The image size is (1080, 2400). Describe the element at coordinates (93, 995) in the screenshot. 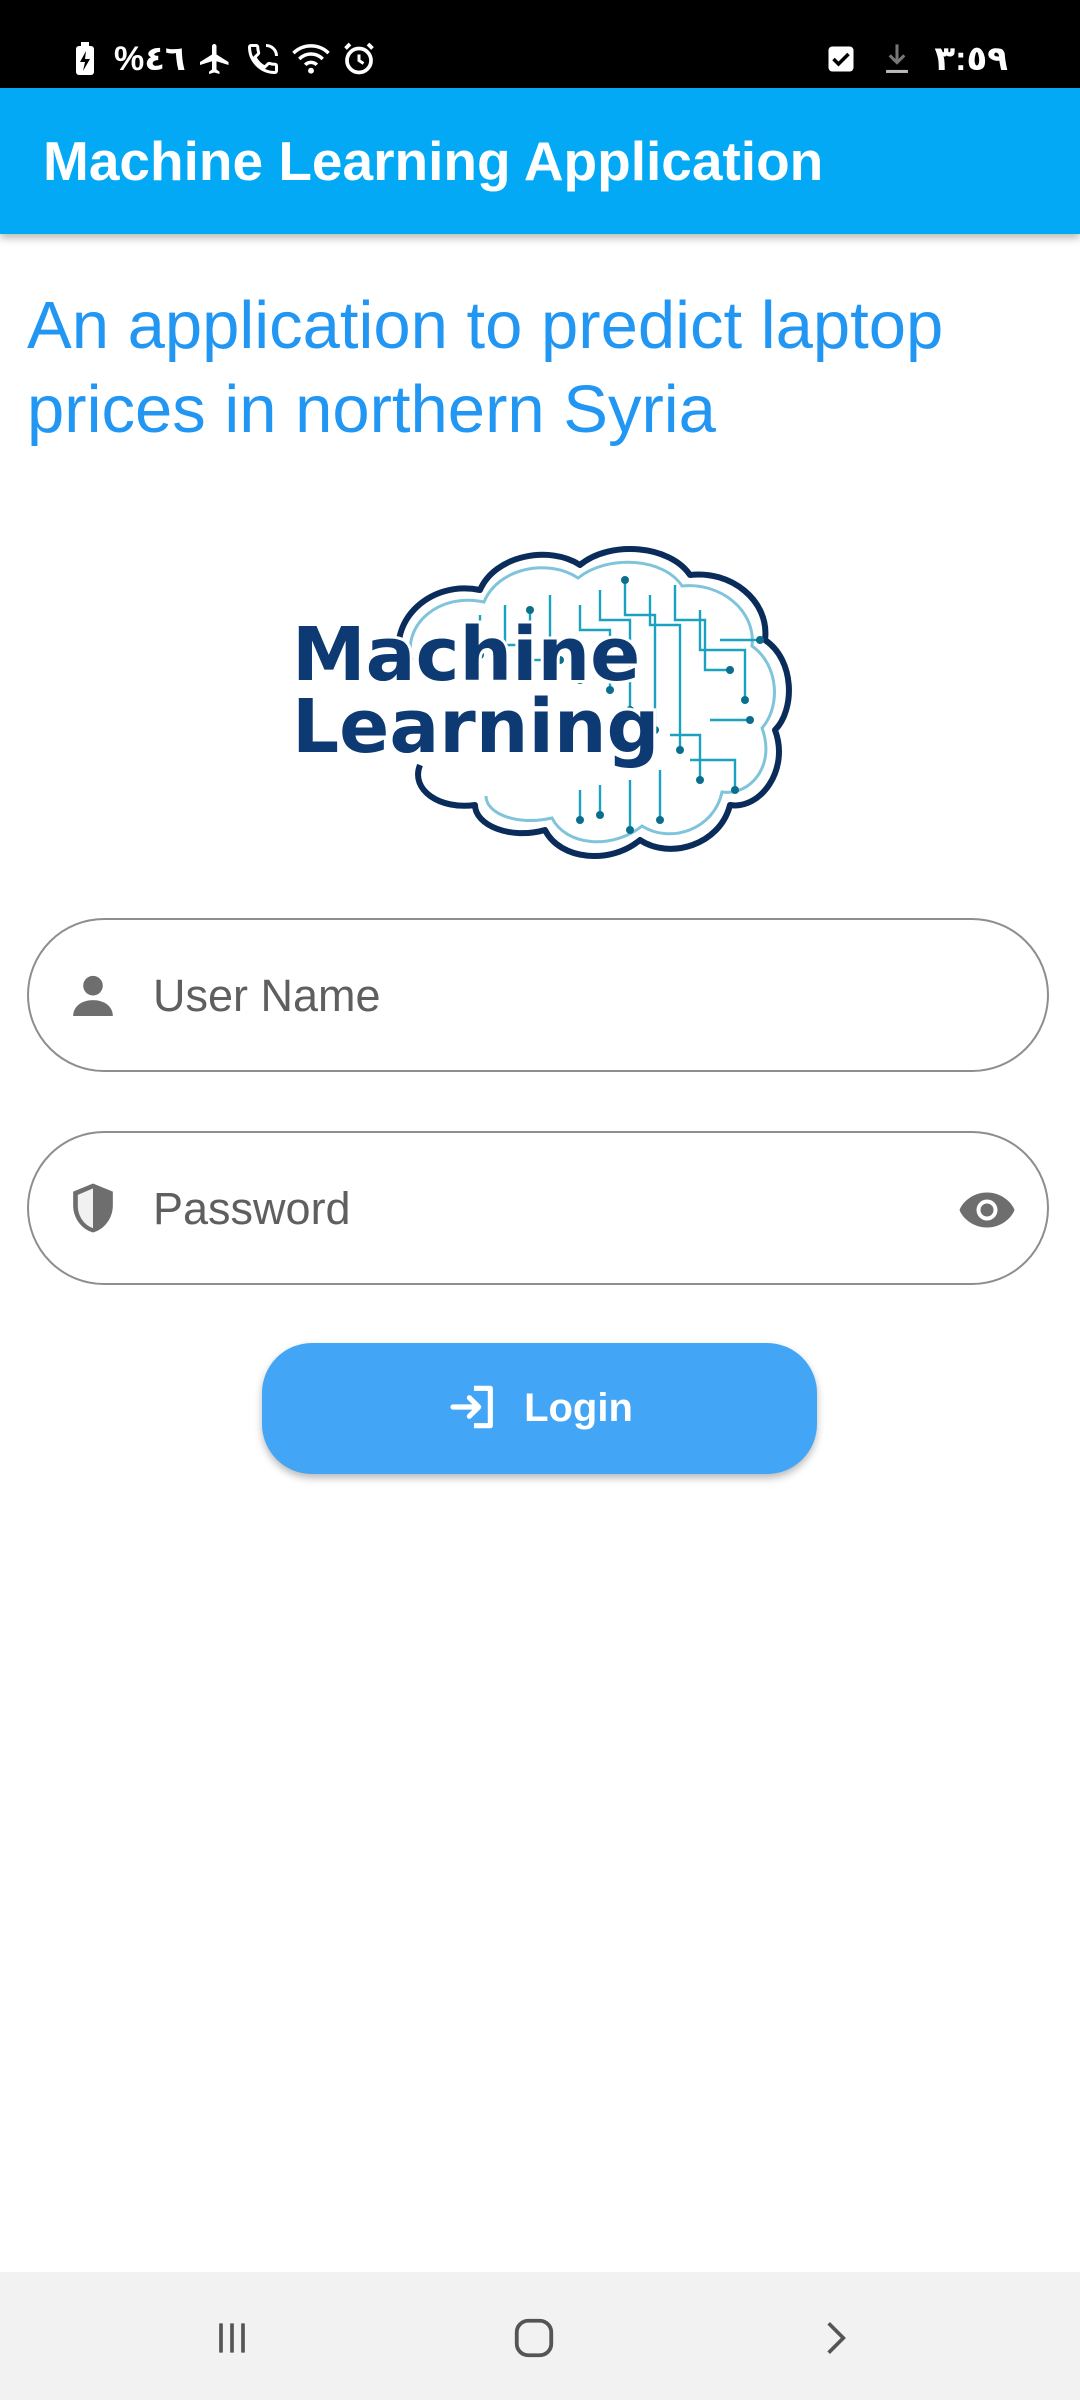

I see `person-icon` at that location.